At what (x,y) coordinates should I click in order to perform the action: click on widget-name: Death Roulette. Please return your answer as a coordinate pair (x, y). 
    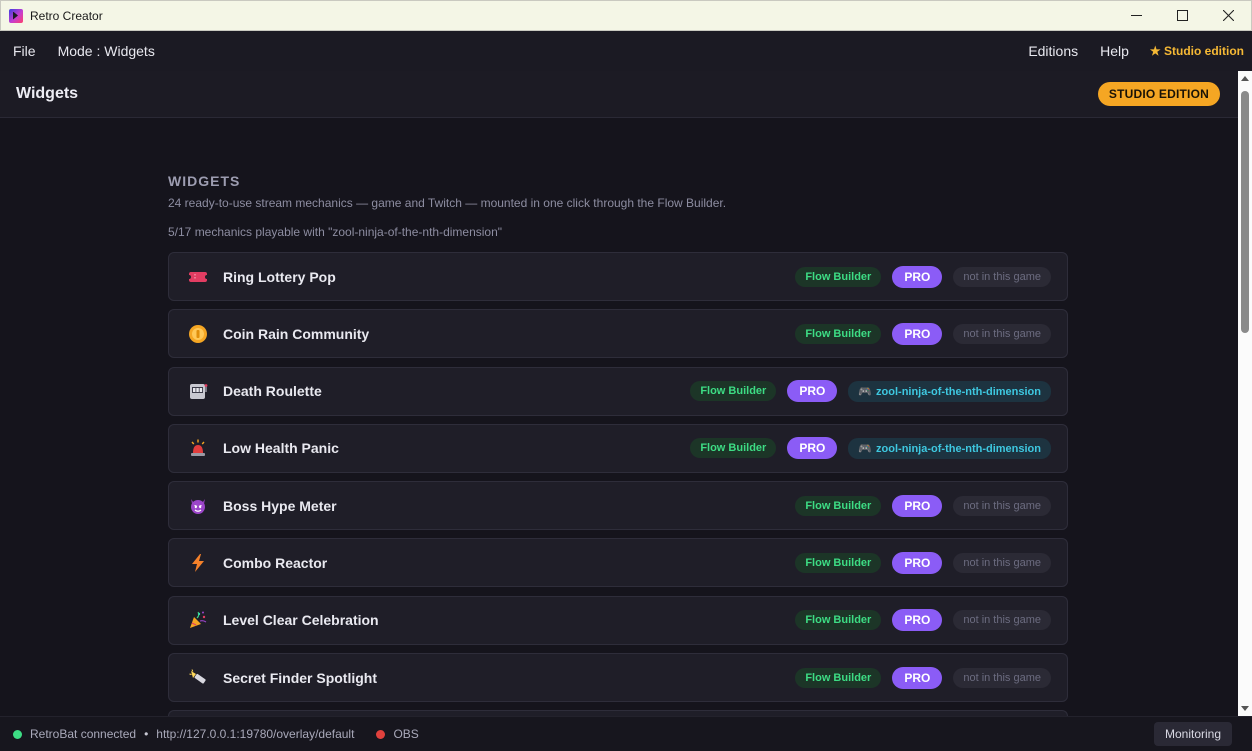
    Looking at the image, I should click on (272, 391).